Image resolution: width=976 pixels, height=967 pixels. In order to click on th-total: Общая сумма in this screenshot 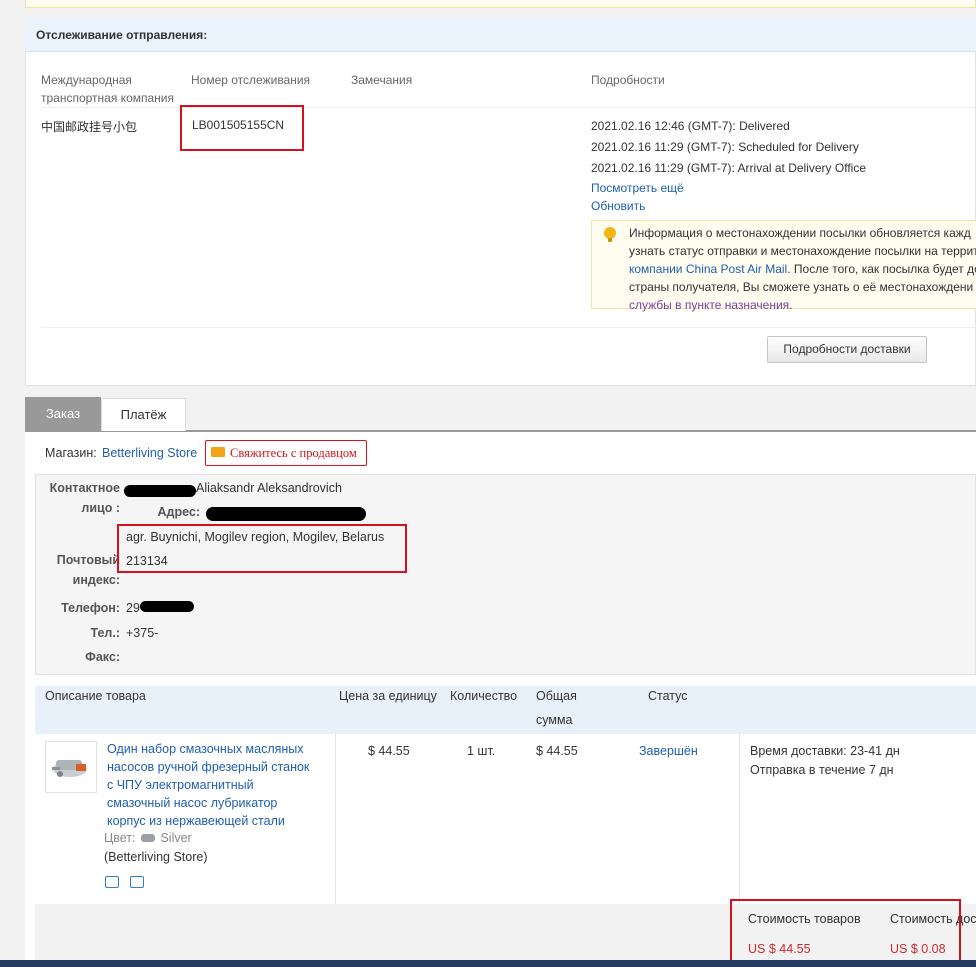, I will do `click(556, 708)`.